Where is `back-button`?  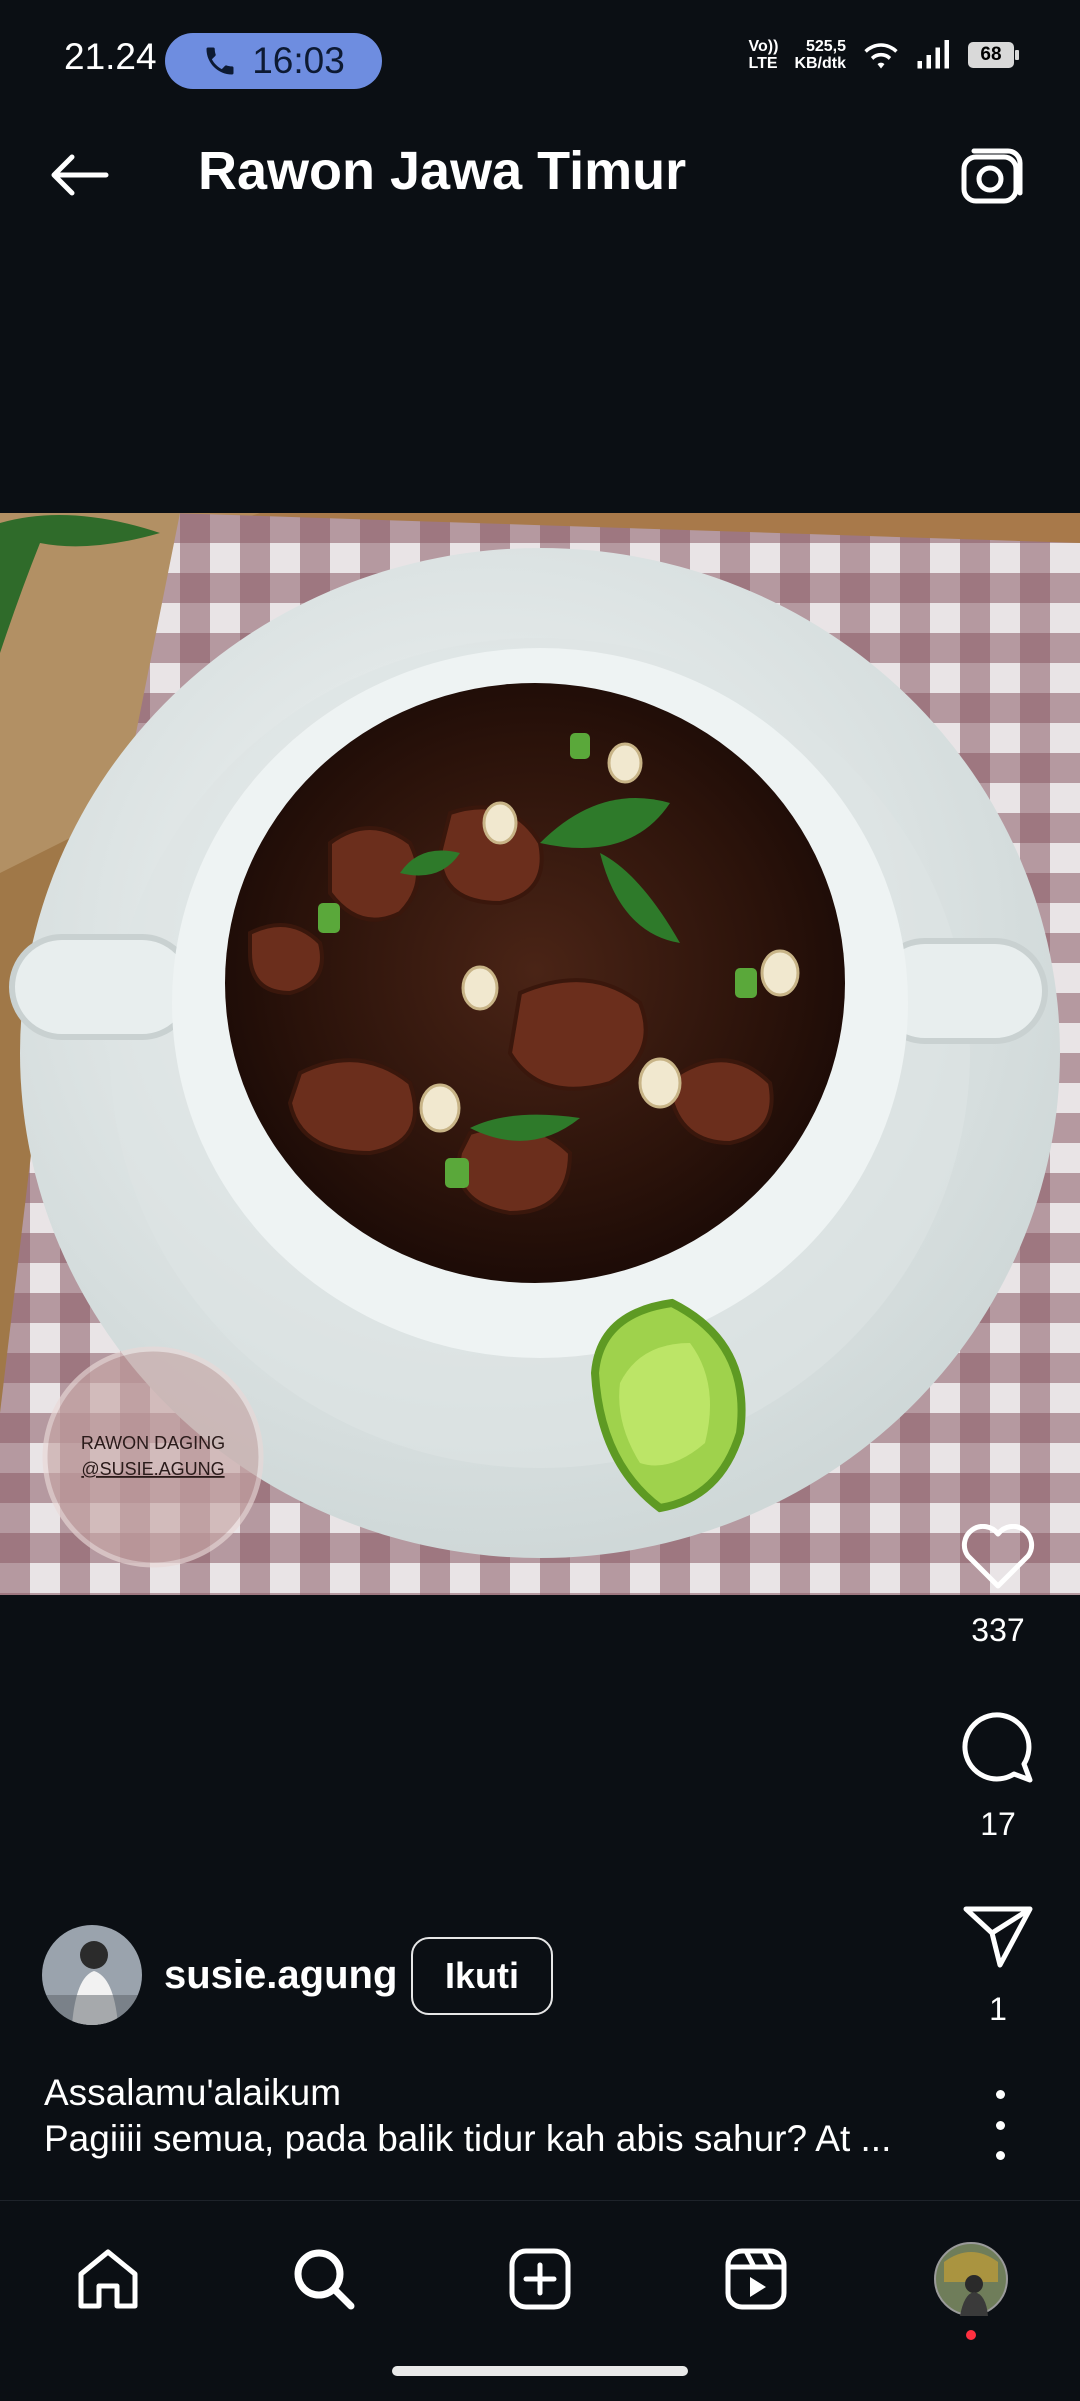 back-button is located at coordinates (78, 175).